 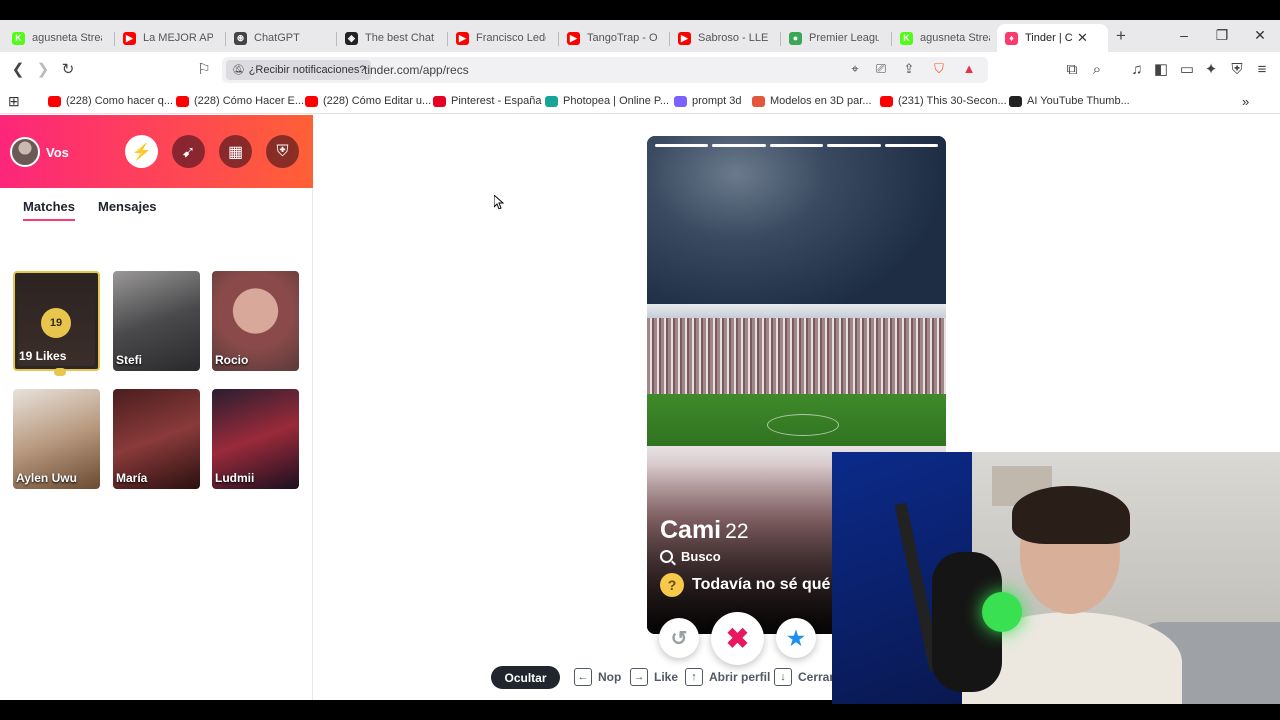 What do you see at coordinates (1121, 37) in the screenshot?
I see `new-tab-button: +` at bounding box center [1121, 37].